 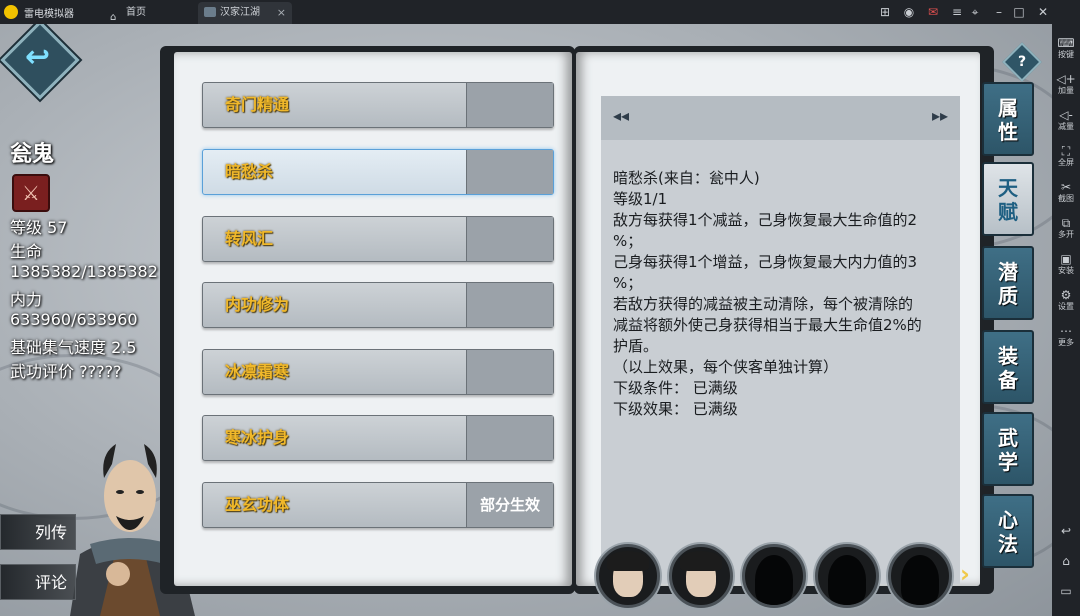 I want to click on tab-label: 属性, so click(x=1008, y=120).